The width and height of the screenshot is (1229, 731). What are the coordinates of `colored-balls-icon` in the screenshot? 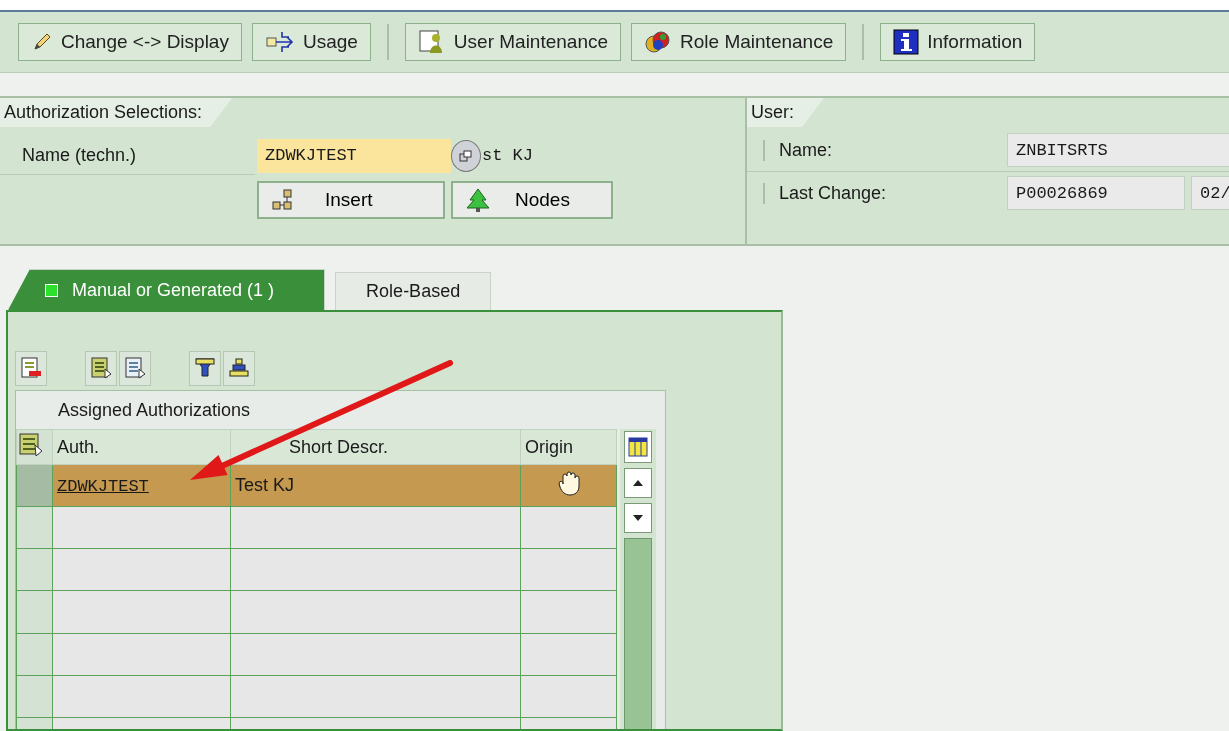 It's located at (658, 42).